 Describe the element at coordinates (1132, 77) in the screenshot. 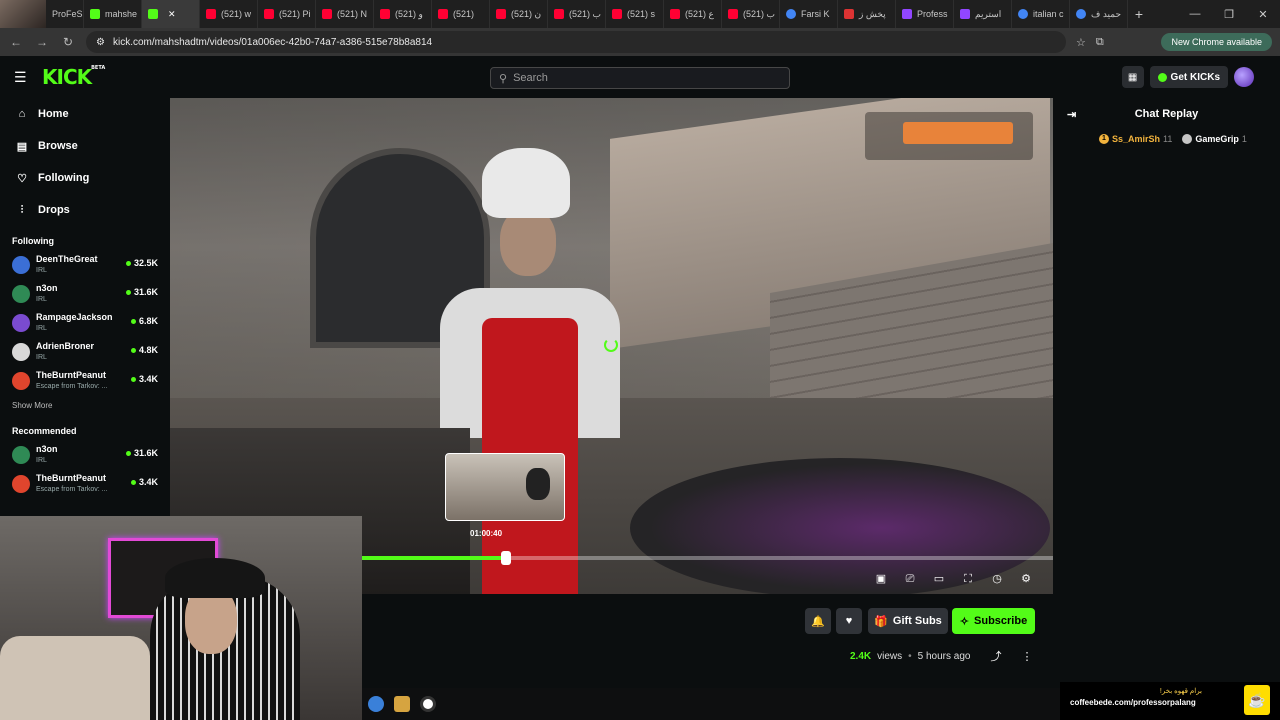

I see `layout-icon: ▦` at that location.